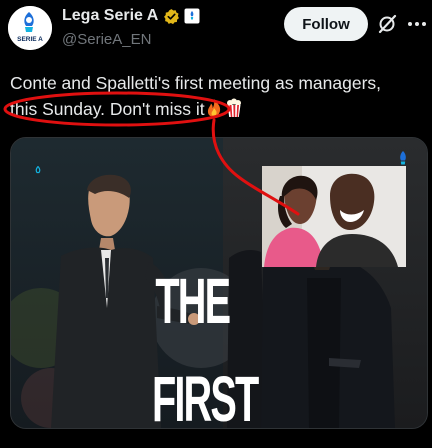 Image resolution: width=432 pixels, height=448 pixels. I want to click on follow-button: Follow, so click(326, 24).